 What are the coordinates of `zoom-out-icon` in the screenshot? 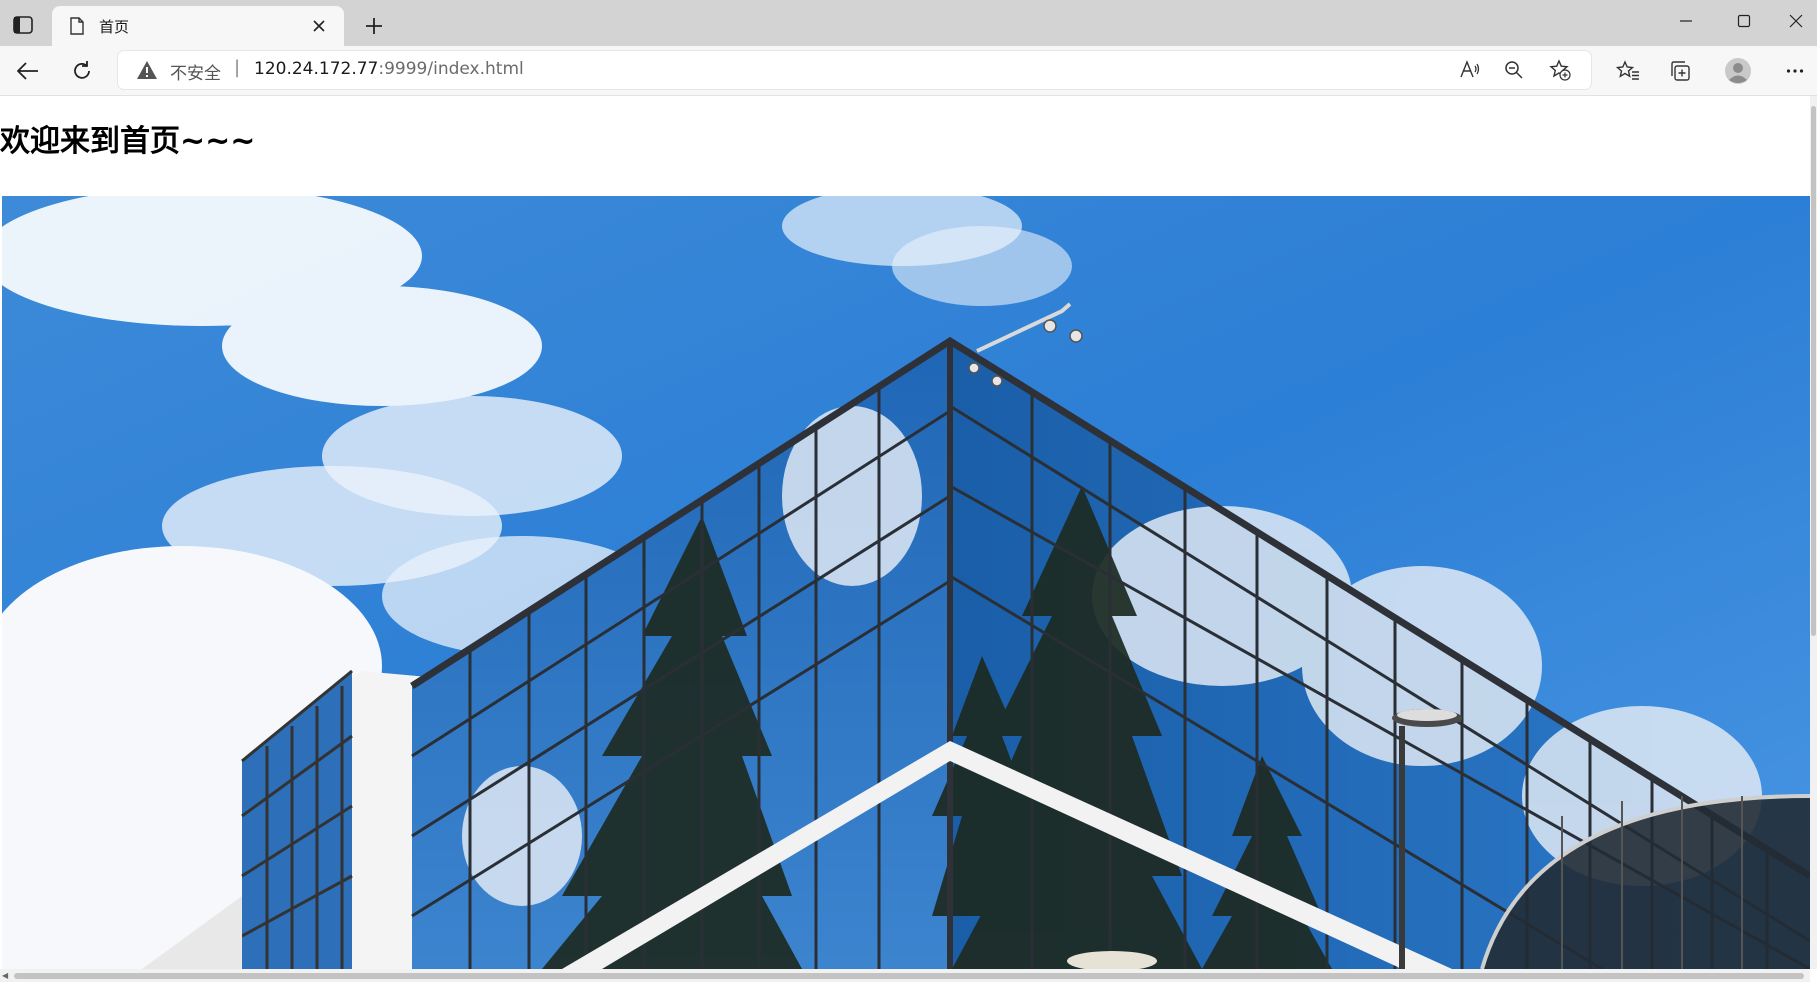 It's located at (1514, 70).